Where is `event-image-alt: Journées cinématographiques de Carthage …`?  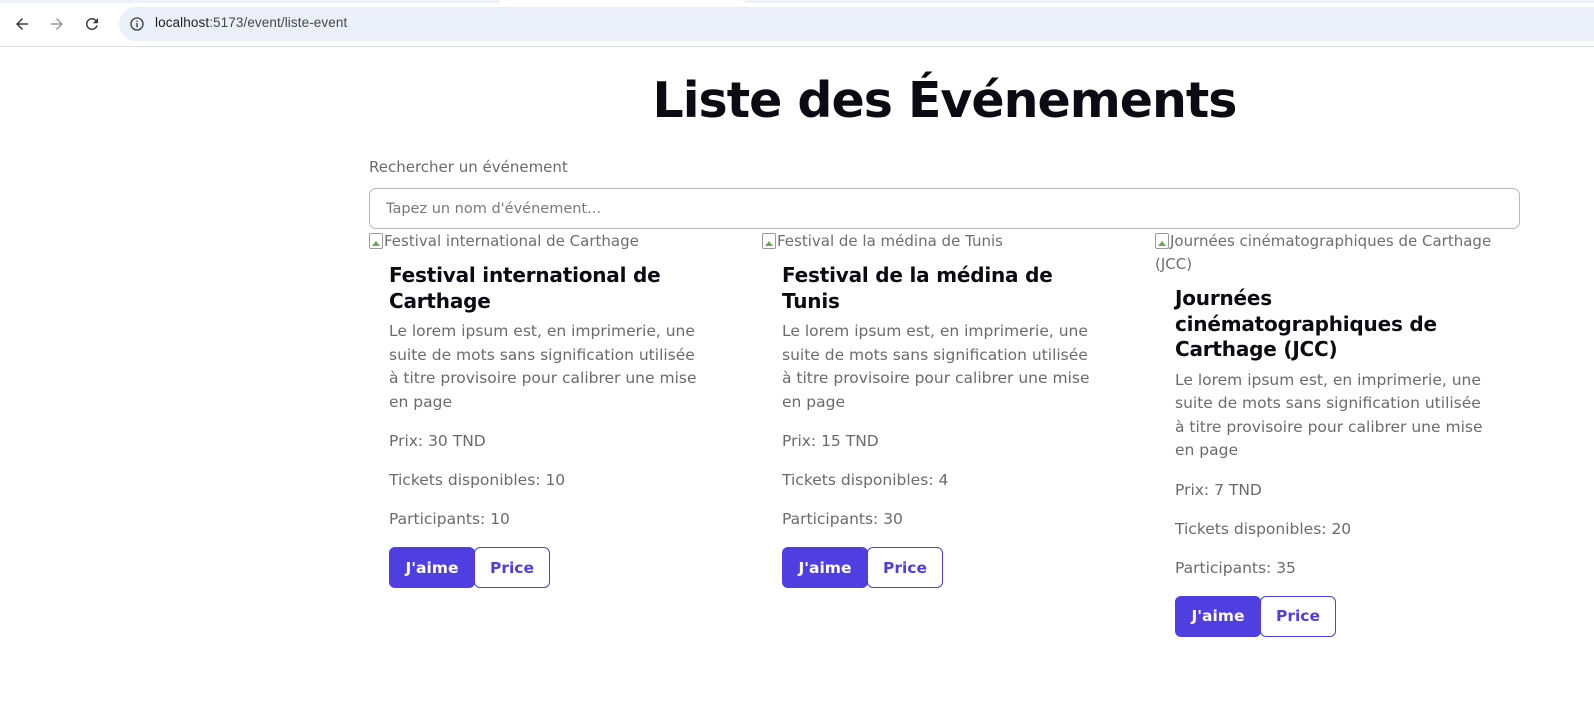 event-image-alt: Journées cinématographiques de Carthage … is located at coordinates (1323, 252).